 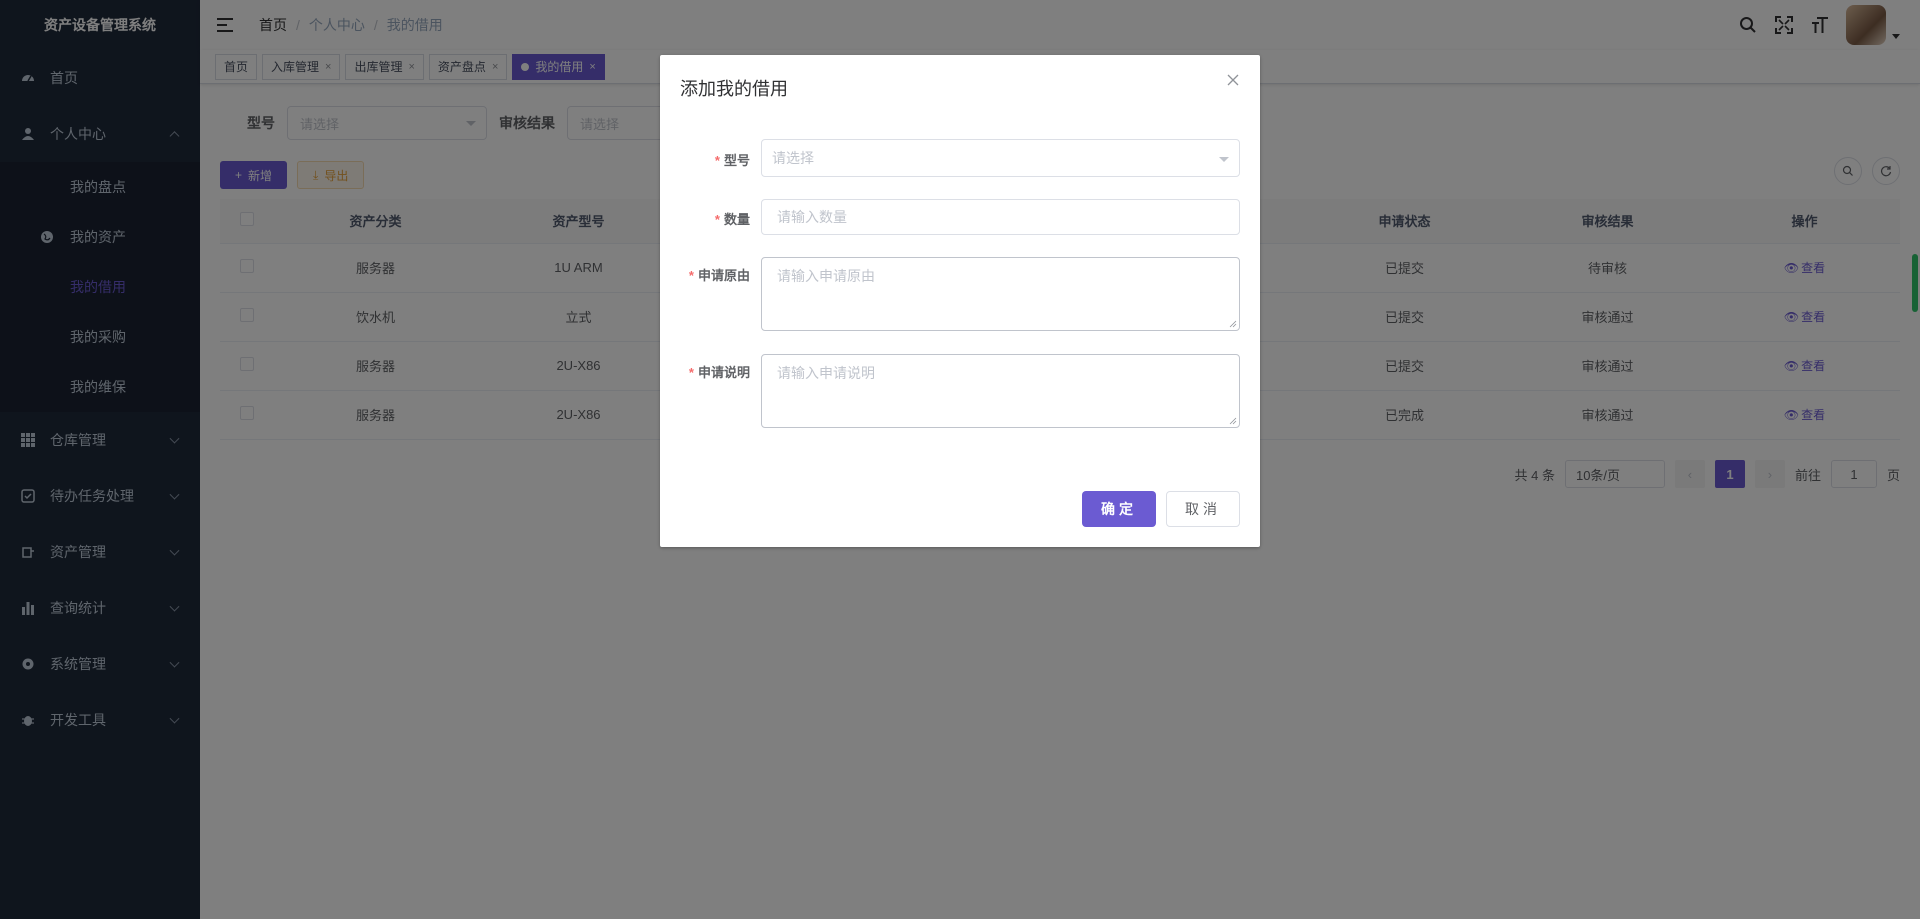 I want to click on form-label-model: * 型号, so click(x=732, y=160).